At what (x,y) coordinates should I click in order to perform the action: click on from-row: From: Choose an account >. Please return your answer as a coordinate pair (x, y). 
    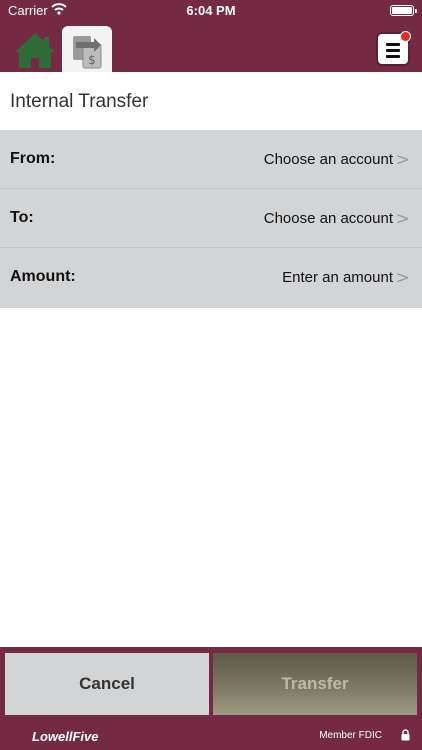
    Looking at the image, I should click on (211, 159).